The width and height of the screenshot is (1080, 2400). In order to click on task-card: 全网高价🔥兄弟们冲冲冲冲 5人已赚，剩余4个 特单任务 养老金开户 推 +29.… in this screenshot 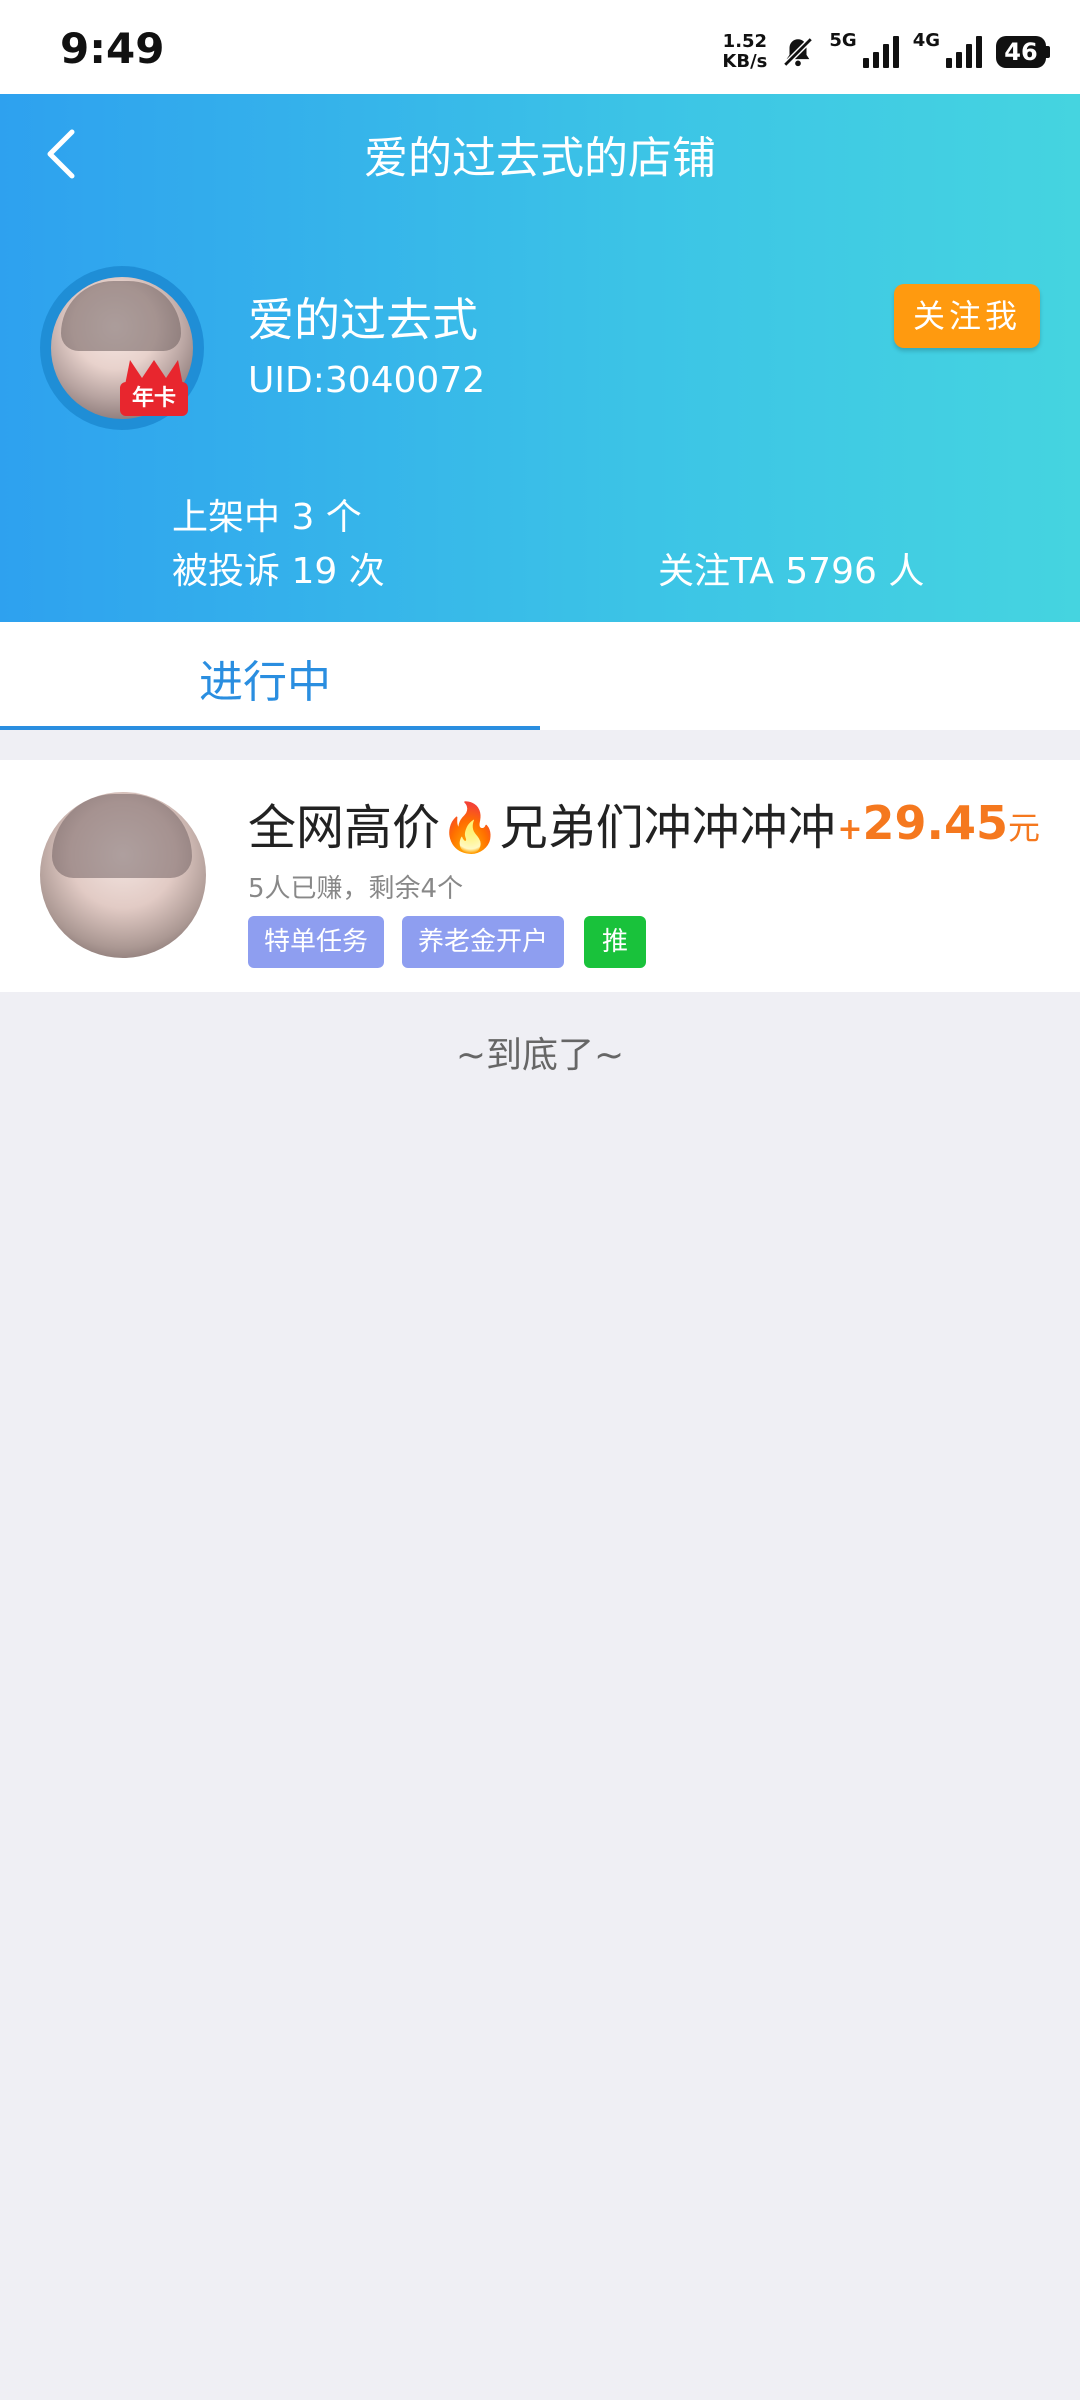, I will do `click(540, 876)`.